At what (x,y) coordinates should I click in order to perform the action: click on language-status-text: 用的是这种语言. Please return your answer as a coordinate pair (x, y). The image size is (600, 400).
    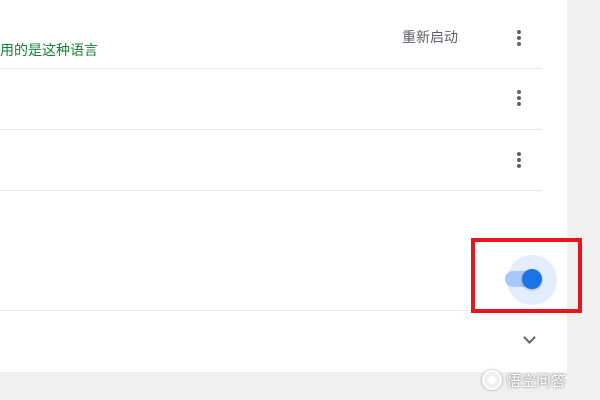
    Looking at the image, I should click on (49, 51).